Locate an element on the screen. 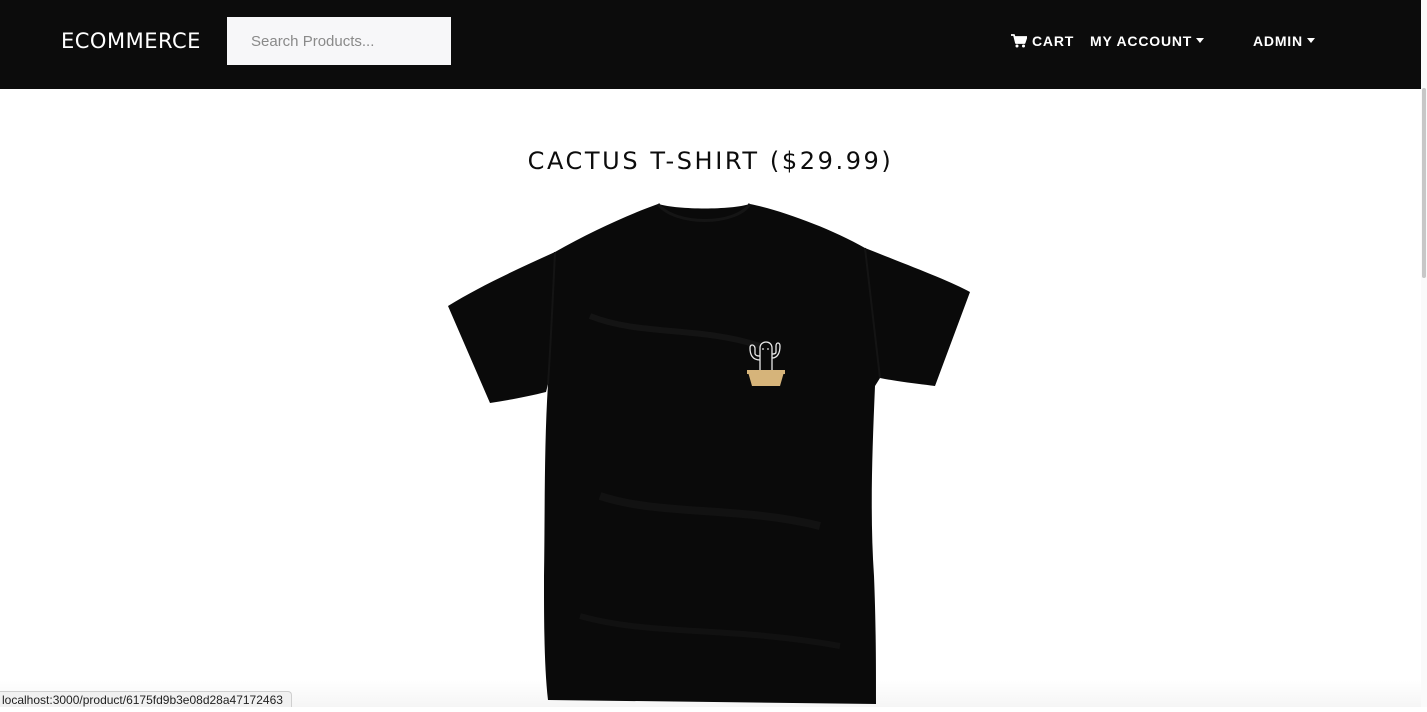 The width and height of the screenshot is (1427, 712). search-input is located at coordinates (339, 41).